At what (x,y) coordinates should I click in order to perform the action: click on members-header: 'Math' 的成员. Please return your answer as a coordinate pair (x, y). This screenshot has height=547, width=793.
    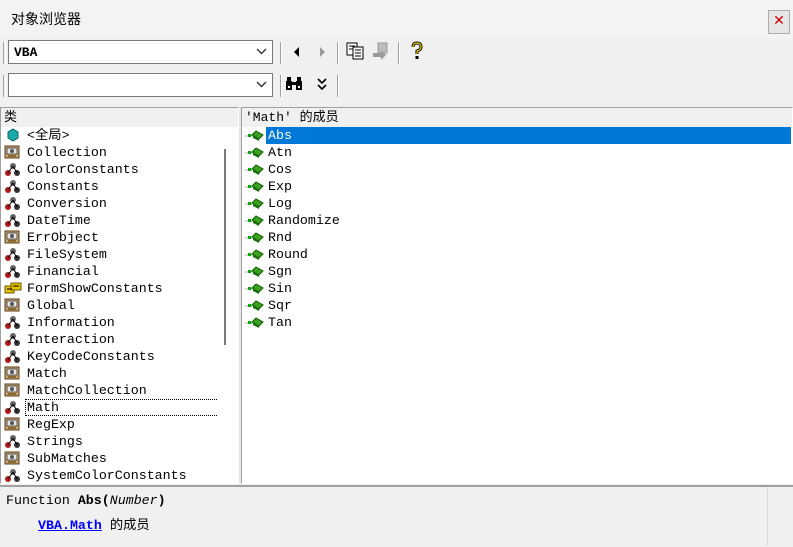
    Looking at the image, I should click on (517, 118).